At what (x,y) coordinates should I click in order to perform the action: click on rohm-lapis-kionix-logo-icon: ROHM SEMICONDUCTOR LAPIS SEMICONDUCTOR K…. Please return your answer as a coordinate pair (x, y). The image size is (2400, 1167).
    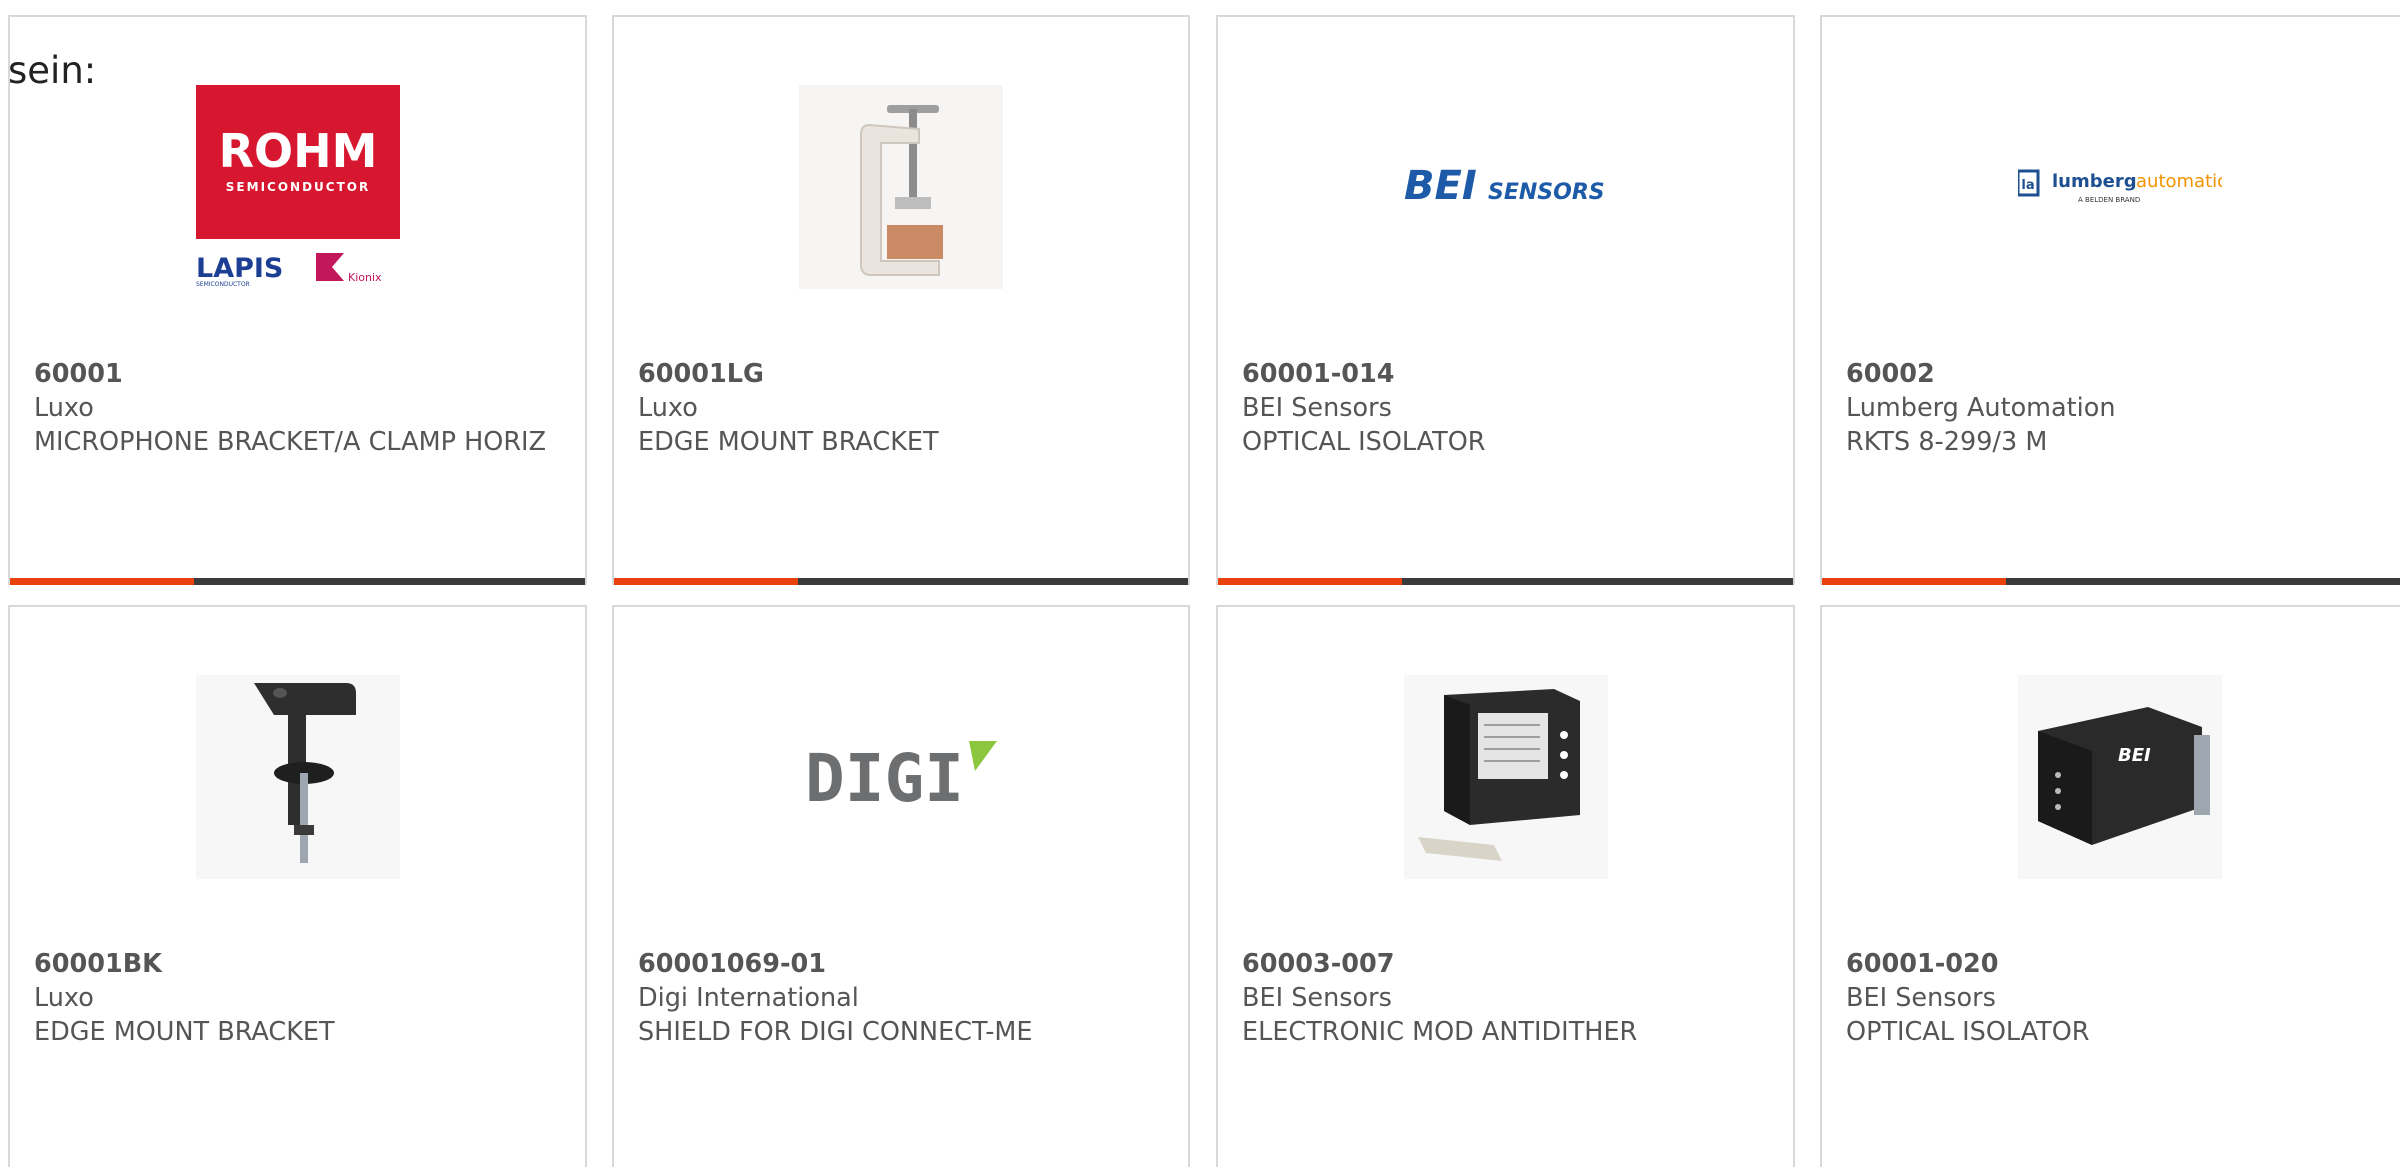
    Looking at the image, I should click on (297, 187).